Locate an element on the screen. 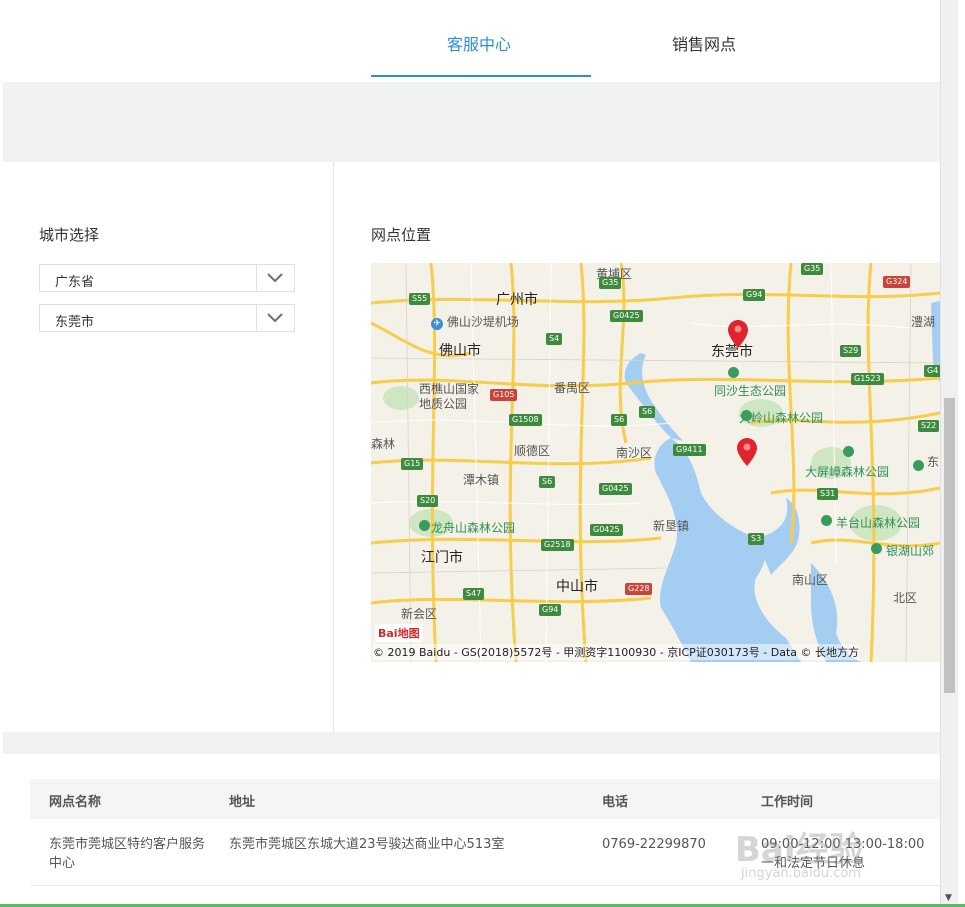 The image size is (965, 907). road-shield: G9411 is located at coordinates (689, 450).